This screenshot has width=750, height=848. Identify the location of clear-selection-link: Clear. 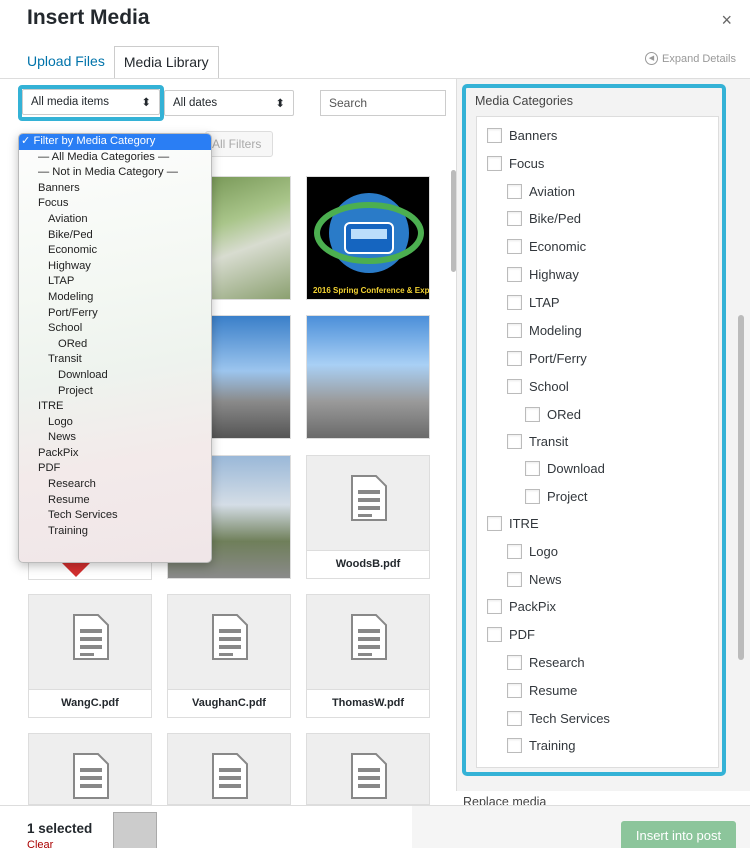
(40, 843).